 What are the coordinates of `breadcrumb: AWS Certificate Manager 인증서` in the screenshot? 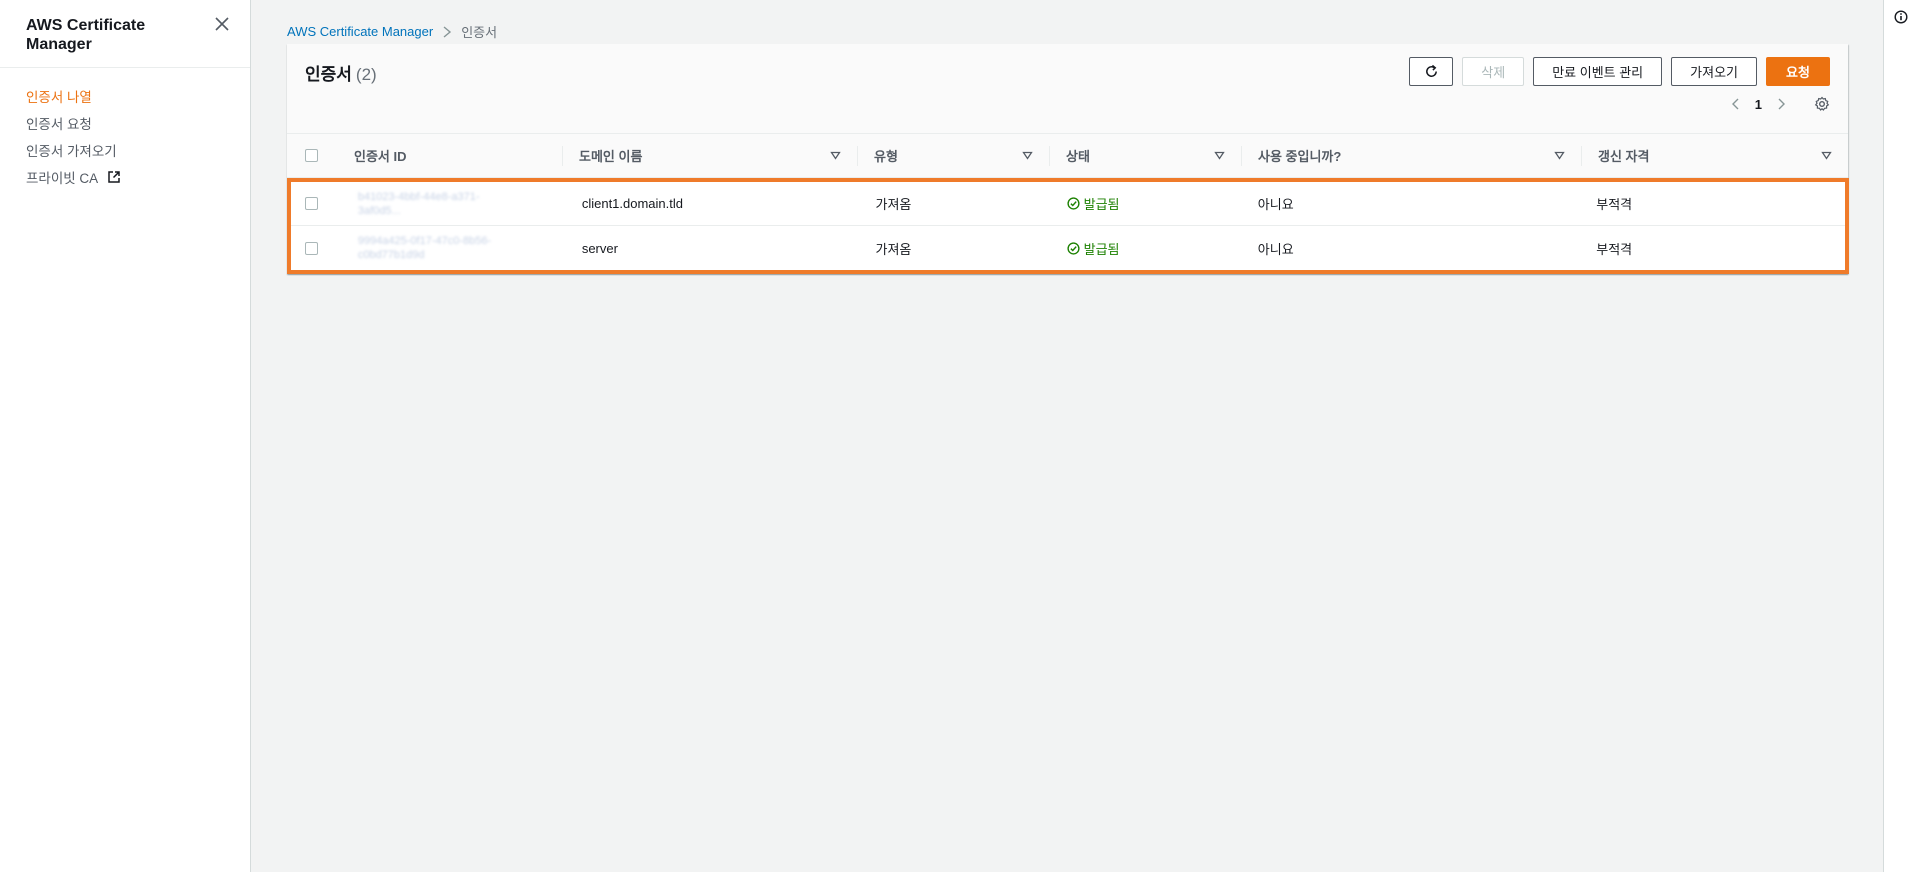 It's located at (392, 31).